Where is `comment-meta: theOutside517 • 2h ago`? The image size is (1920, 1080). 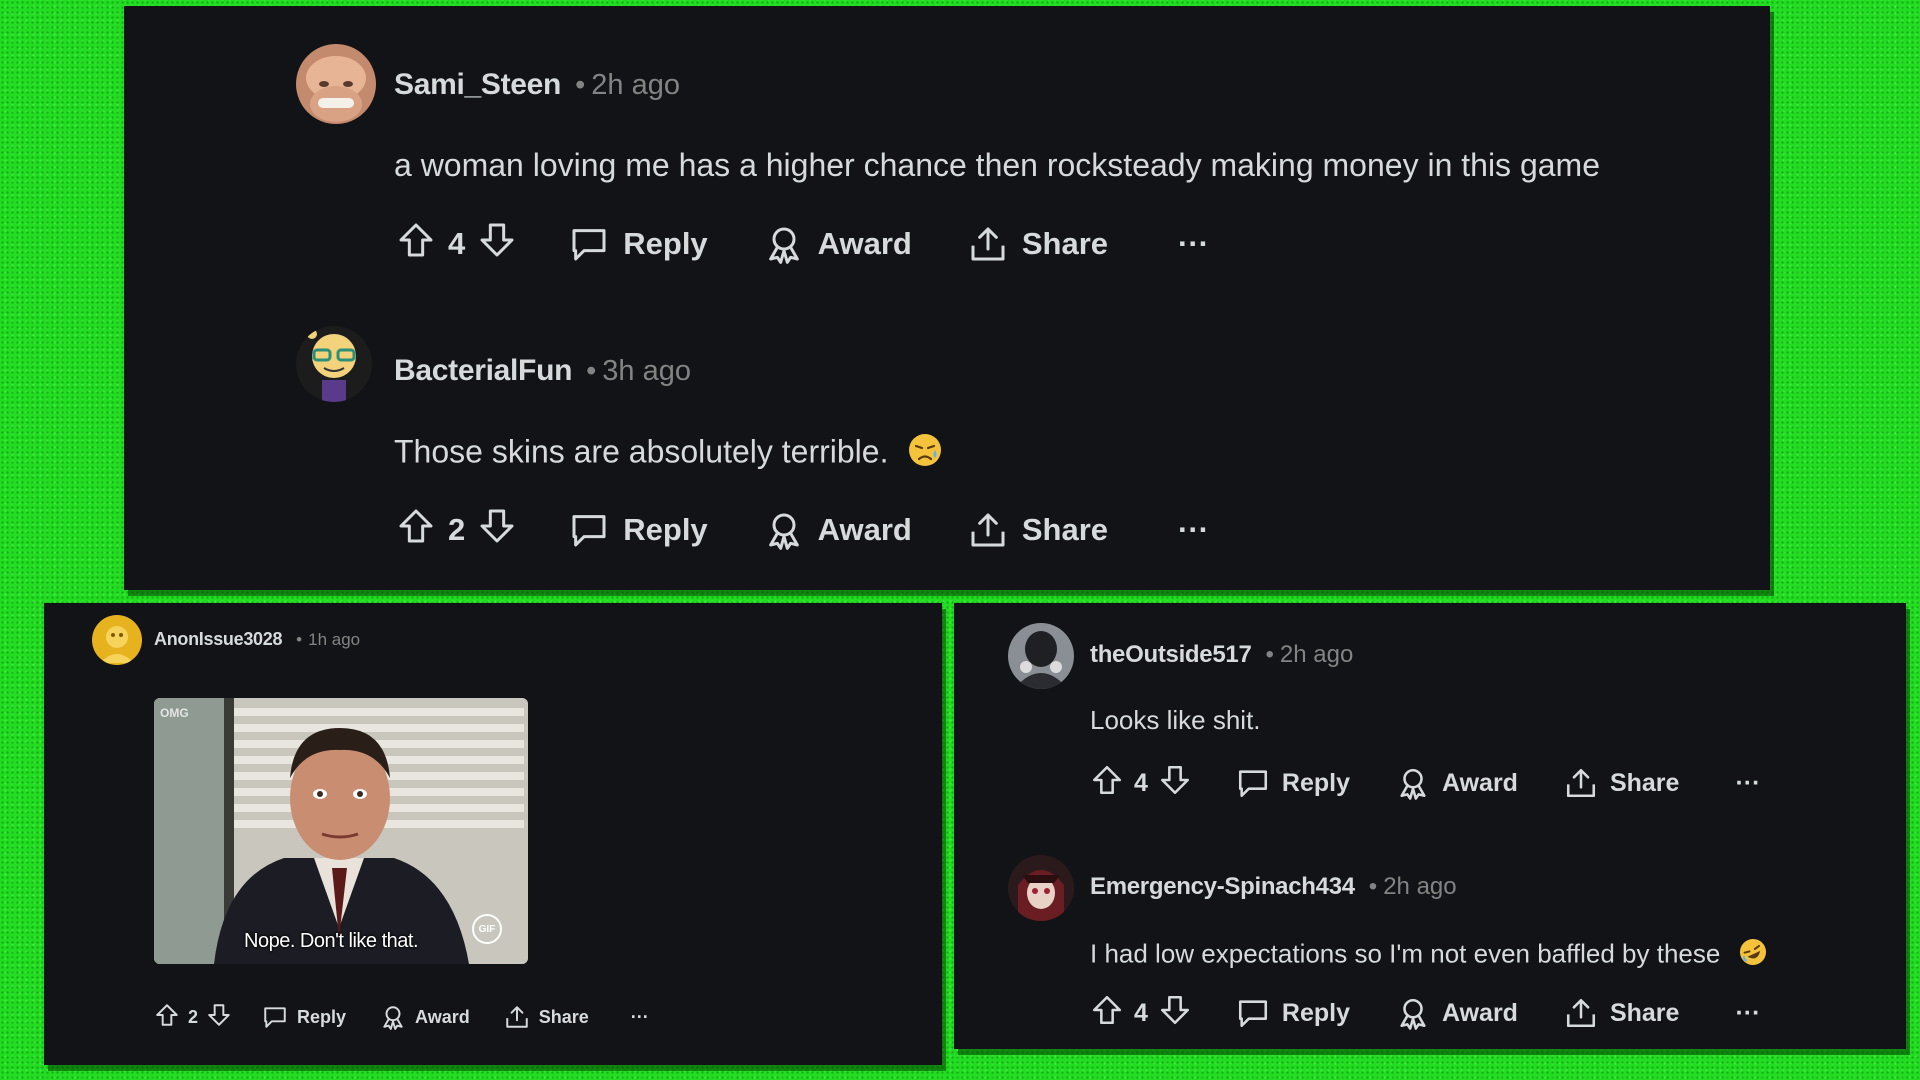
comment-meta: theOutside517 • 2h ago is located at coordinates (1221, 655).